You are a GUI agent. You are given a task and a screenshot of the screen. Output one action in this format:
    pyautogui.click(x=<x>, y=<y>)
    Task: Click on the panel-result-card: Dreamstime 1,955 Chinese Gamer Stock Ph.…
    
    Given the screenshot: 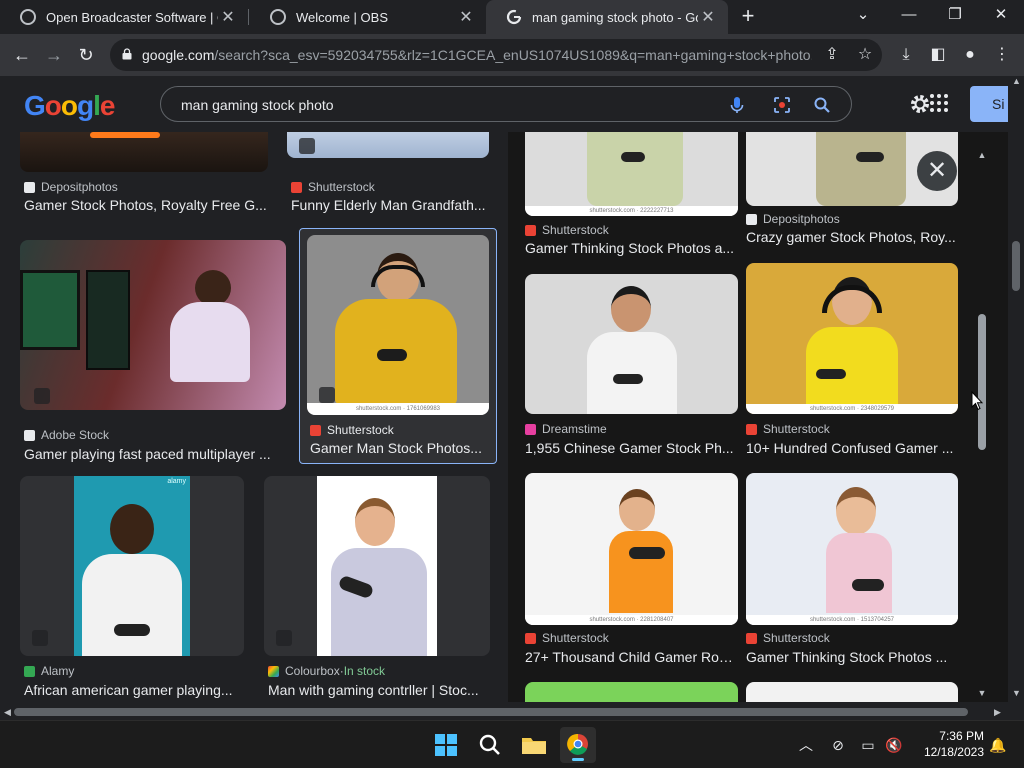 What is the action you would take?
    pyautogui.click(x=631, y=365)
    